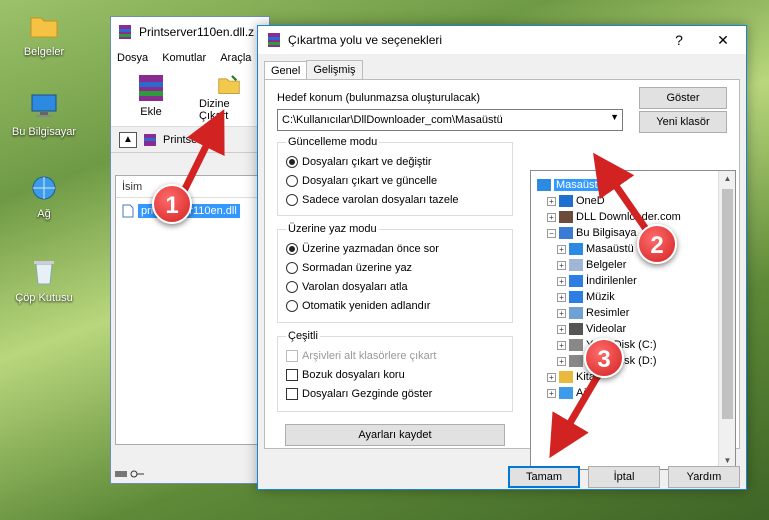 The image size is (769, 520). Describe the element at coordinates (727, 179) in the screenshot. I see `scroll-up-icon: ▲` at that location.